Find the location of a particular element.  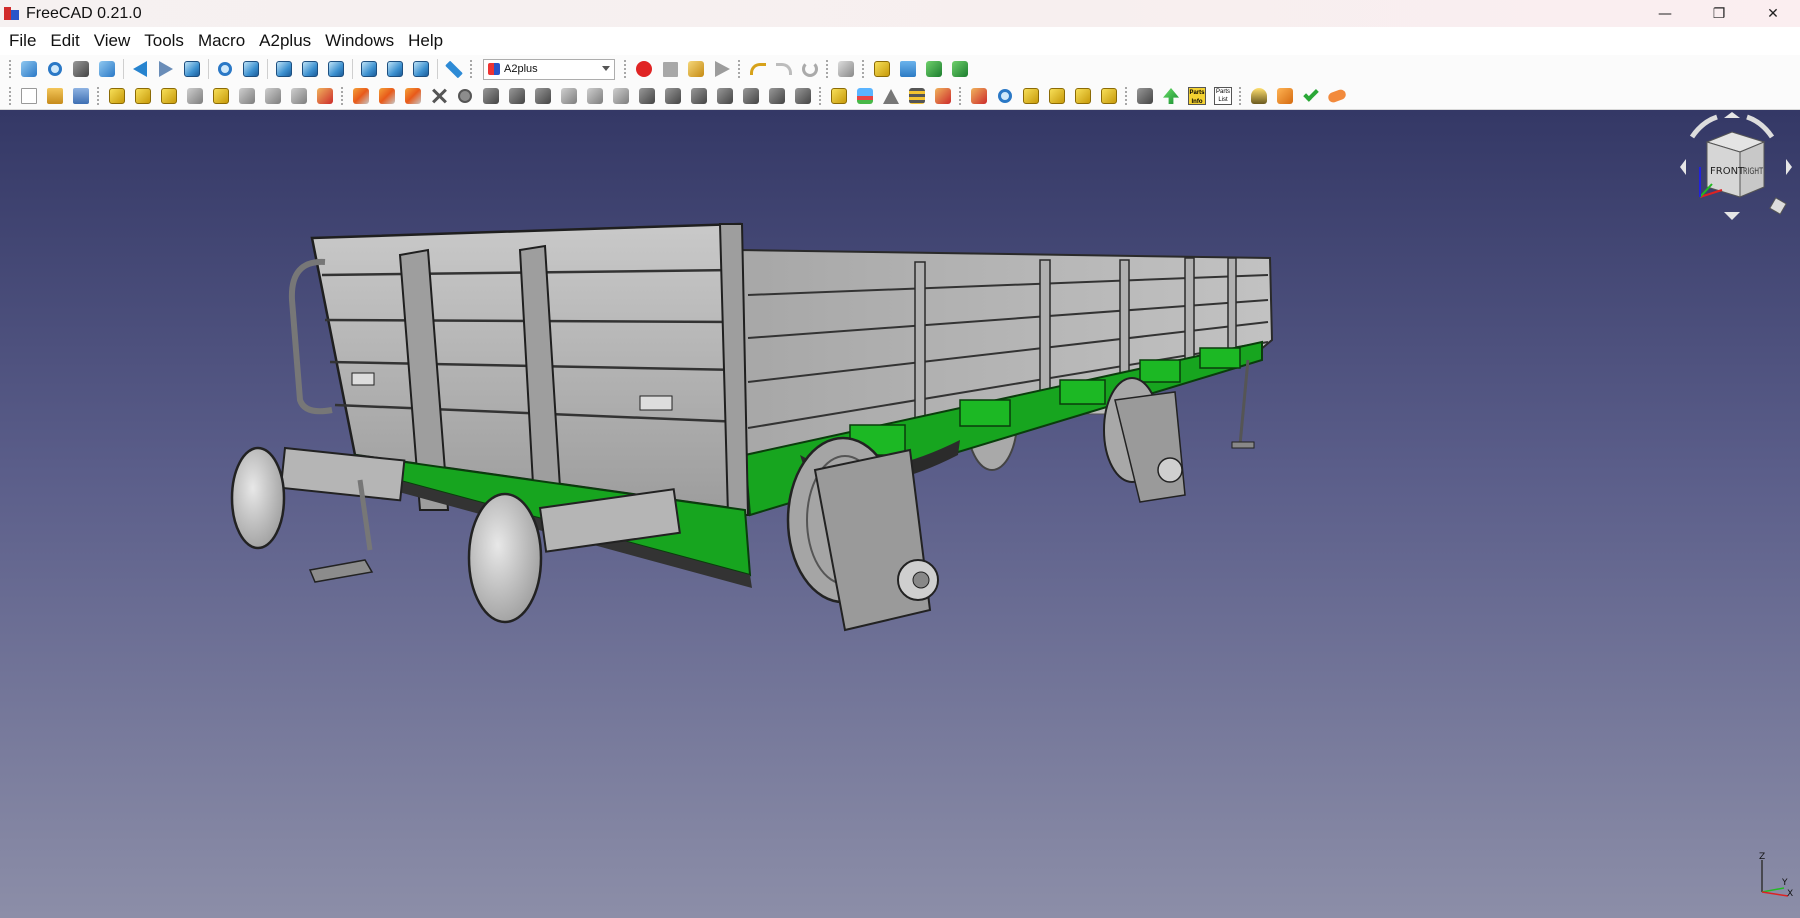

a2p-convert-part-button is located at coordinates (221, 96).